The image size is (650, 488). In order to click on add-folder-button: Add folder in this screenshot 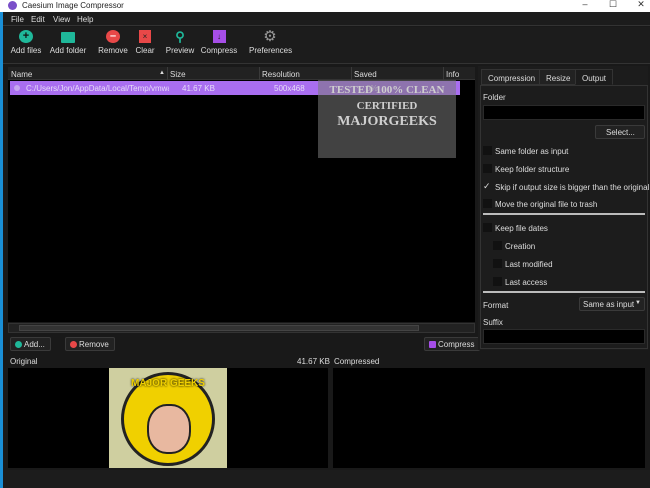, I will do `click(68, 42)`.